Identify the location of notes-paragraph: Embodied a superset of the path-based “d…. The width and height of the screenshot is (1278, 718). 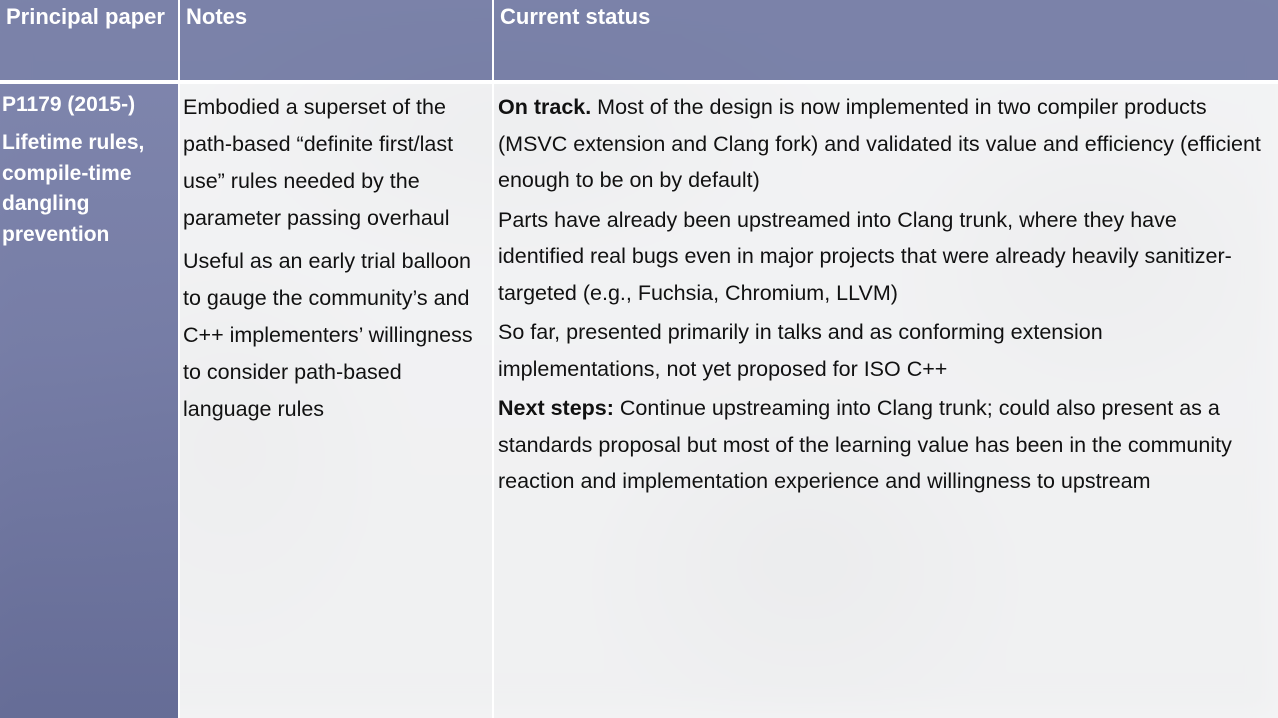
(318, 162).